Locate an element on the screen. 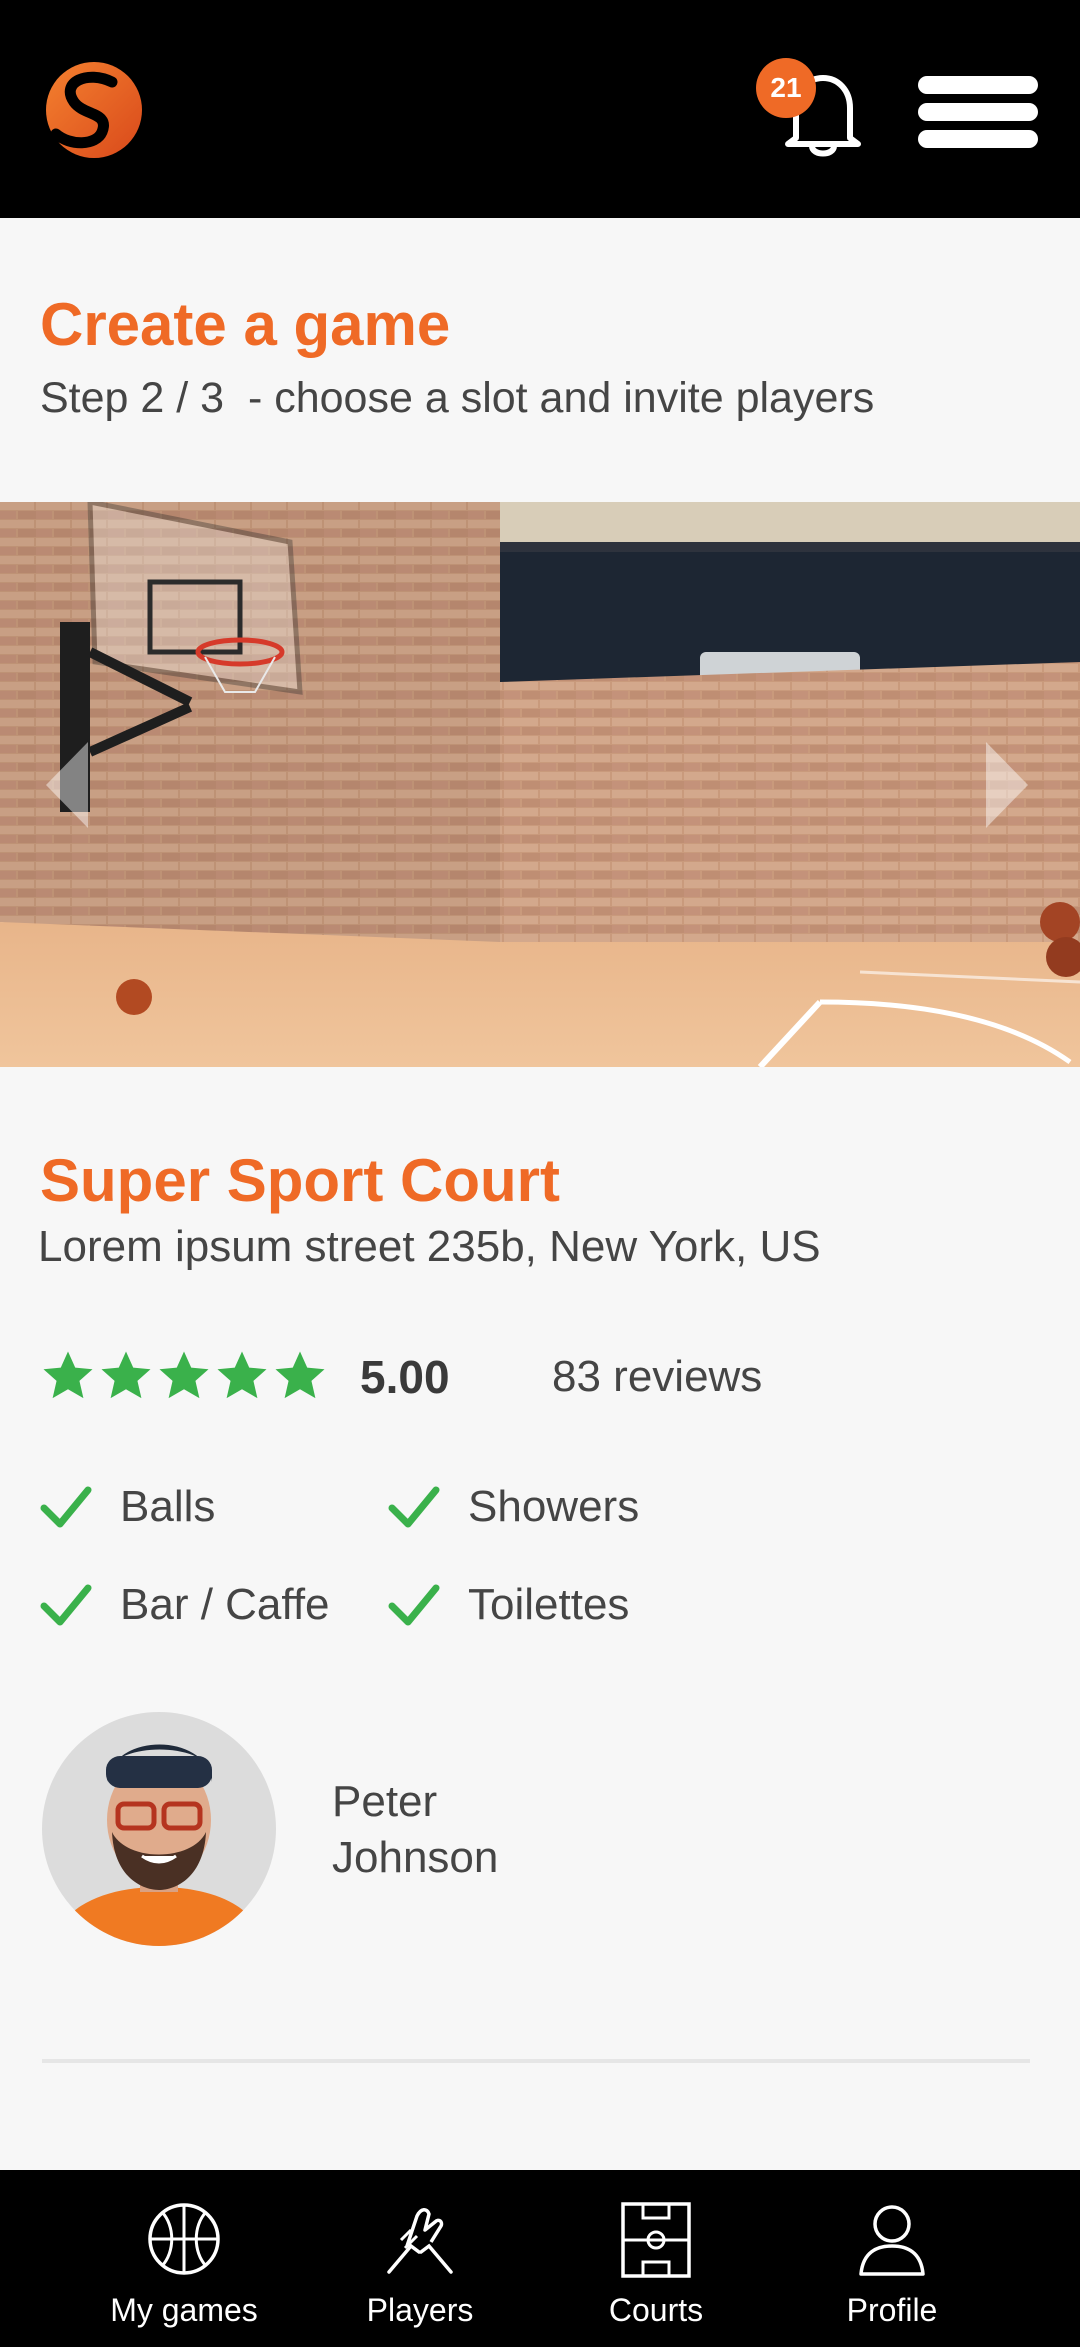 This screenshot has width=1080, height=2347. divider is located at coordinates (536, 2061).